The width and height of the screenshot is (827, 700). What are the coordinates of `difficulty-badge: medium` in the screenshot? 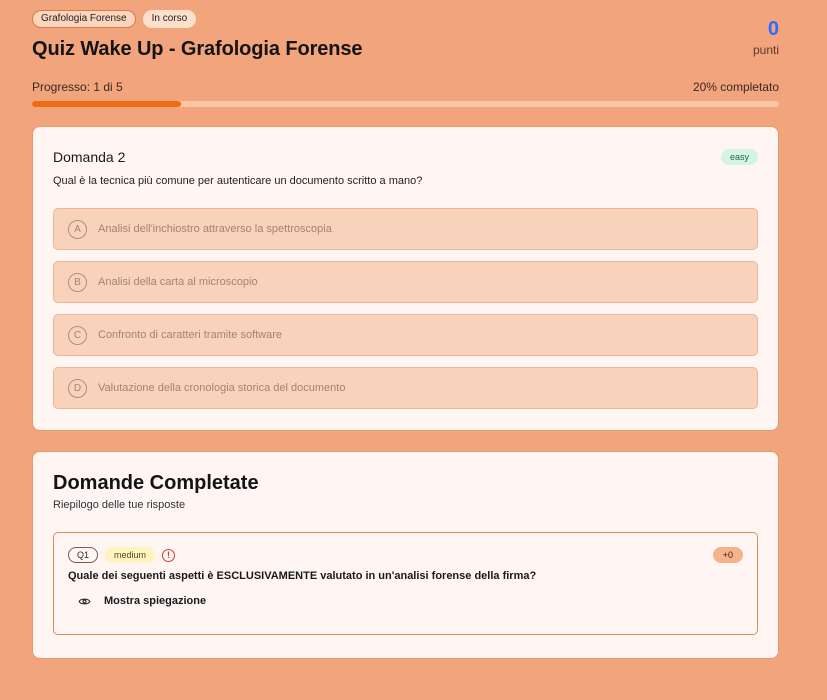 It's located at (130, 555).